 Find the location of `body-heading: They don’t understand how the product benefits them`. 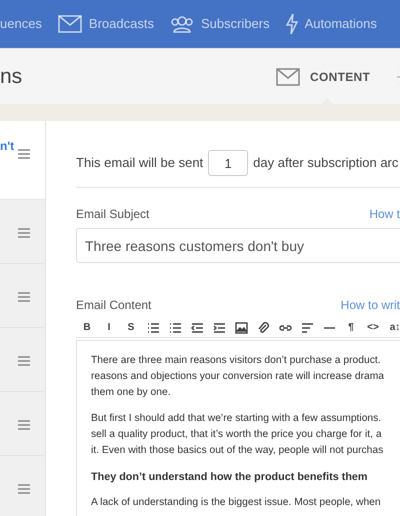

body-heading: They don’t understand how the product benefits them is located at coordinates (230, 477).